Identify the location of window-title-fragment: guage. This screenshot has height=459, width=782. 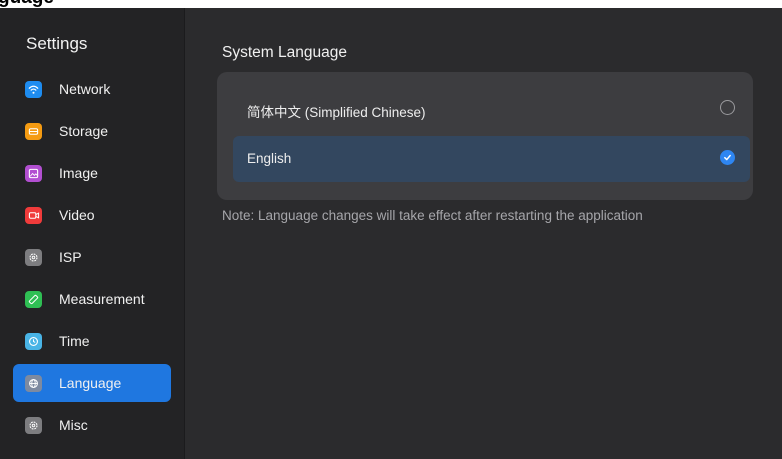
(391, 4).